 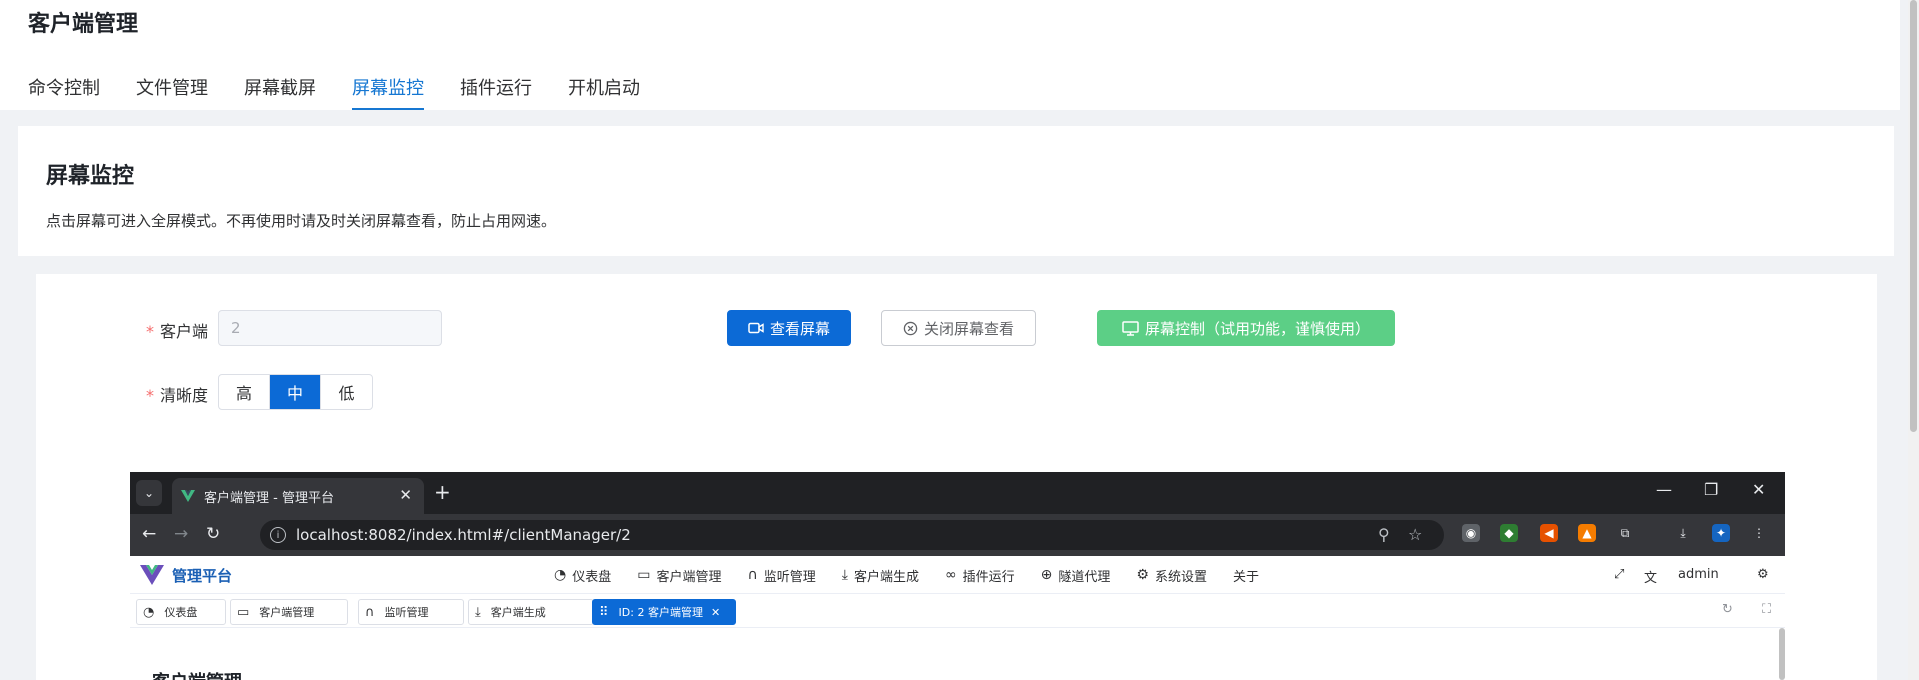 What do you see at coordinates (1698, 574) in the screenshot?
I see `user-name: admin` at bounding box center [1698, 574].